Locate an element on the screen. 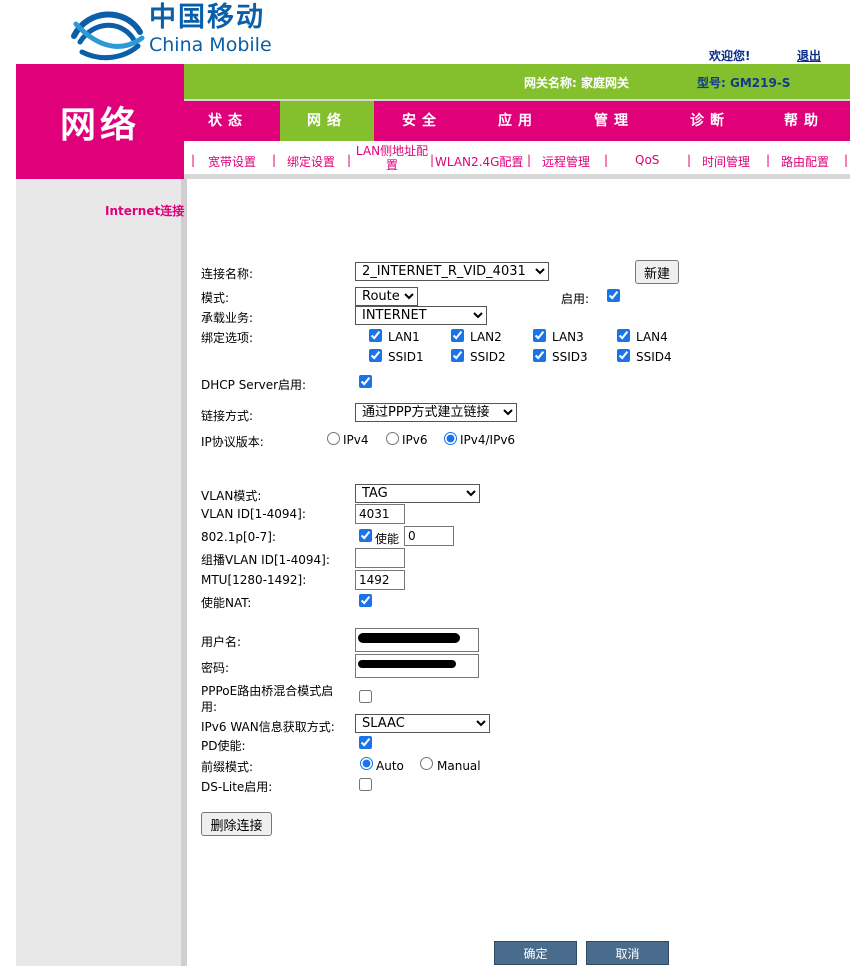 This screenshot has width=866, height=966. bind-lan2-checkbox is located at coordinates (457, 335).